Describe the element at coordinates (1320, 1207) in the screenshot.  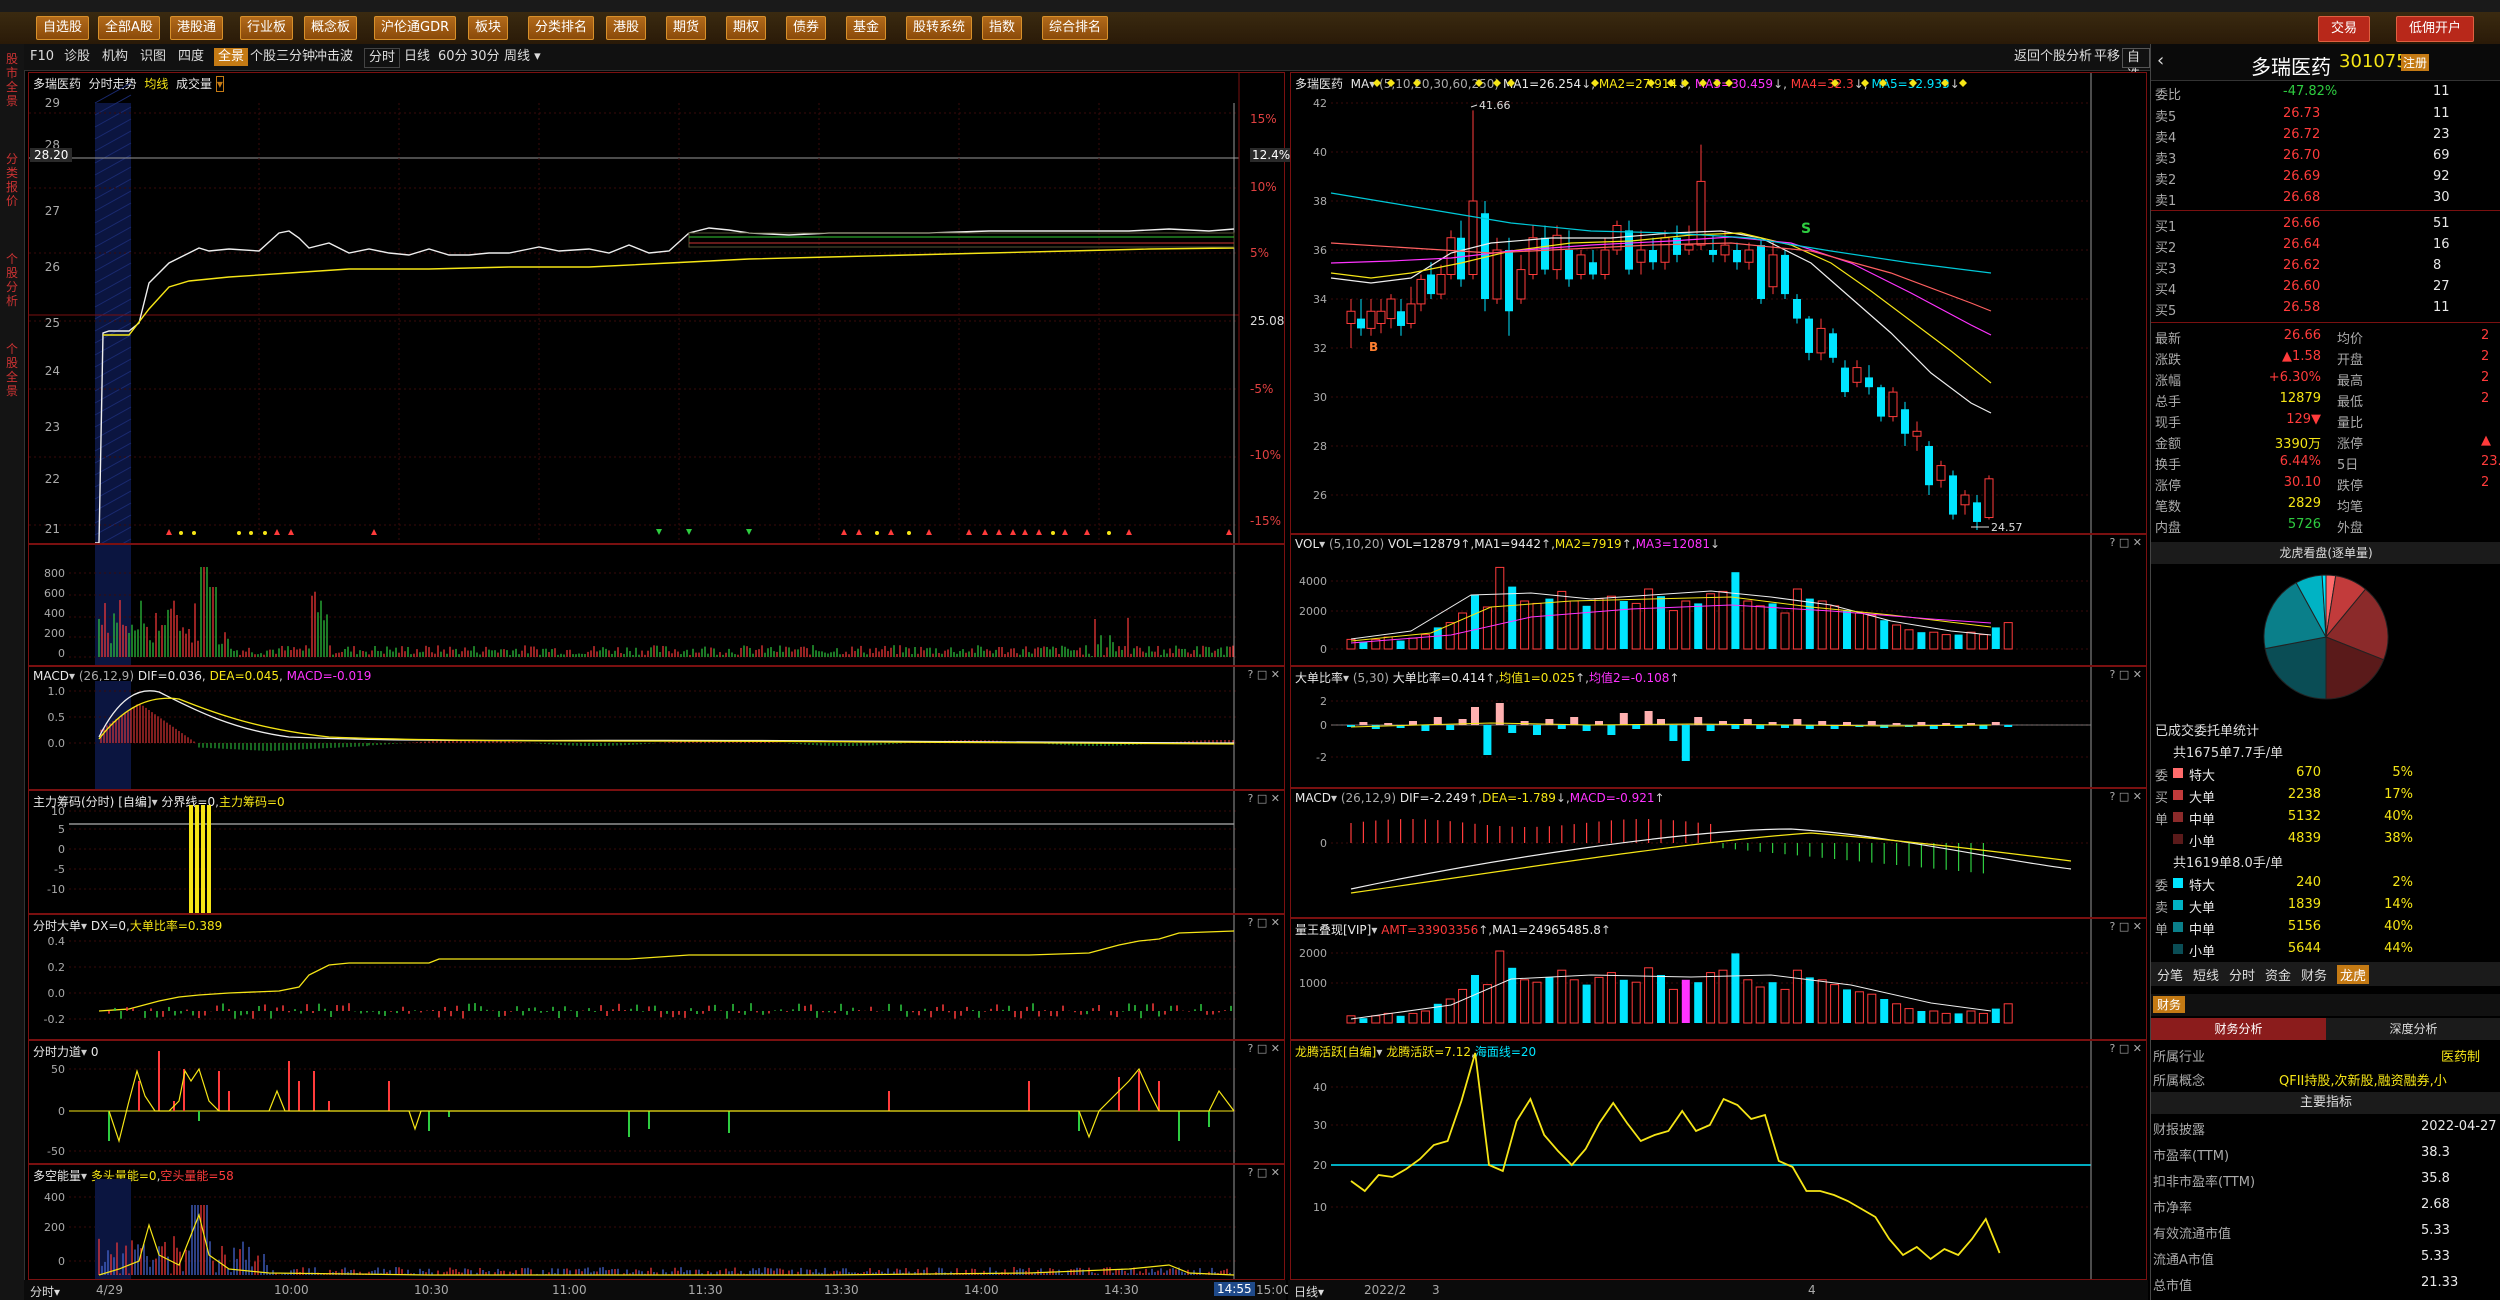
I see `y-axis-label: 10` at that location.